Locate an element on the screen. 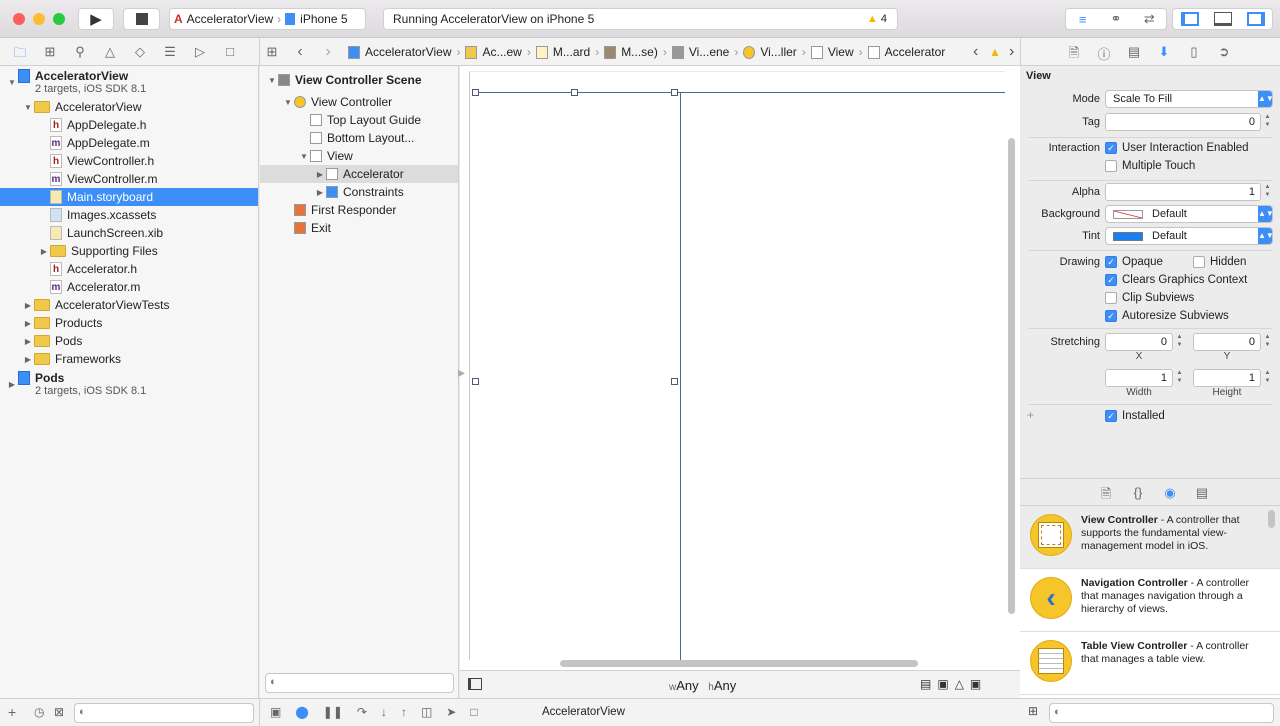  stretch-height-field: 1 is located at coordinates (1227, 378).